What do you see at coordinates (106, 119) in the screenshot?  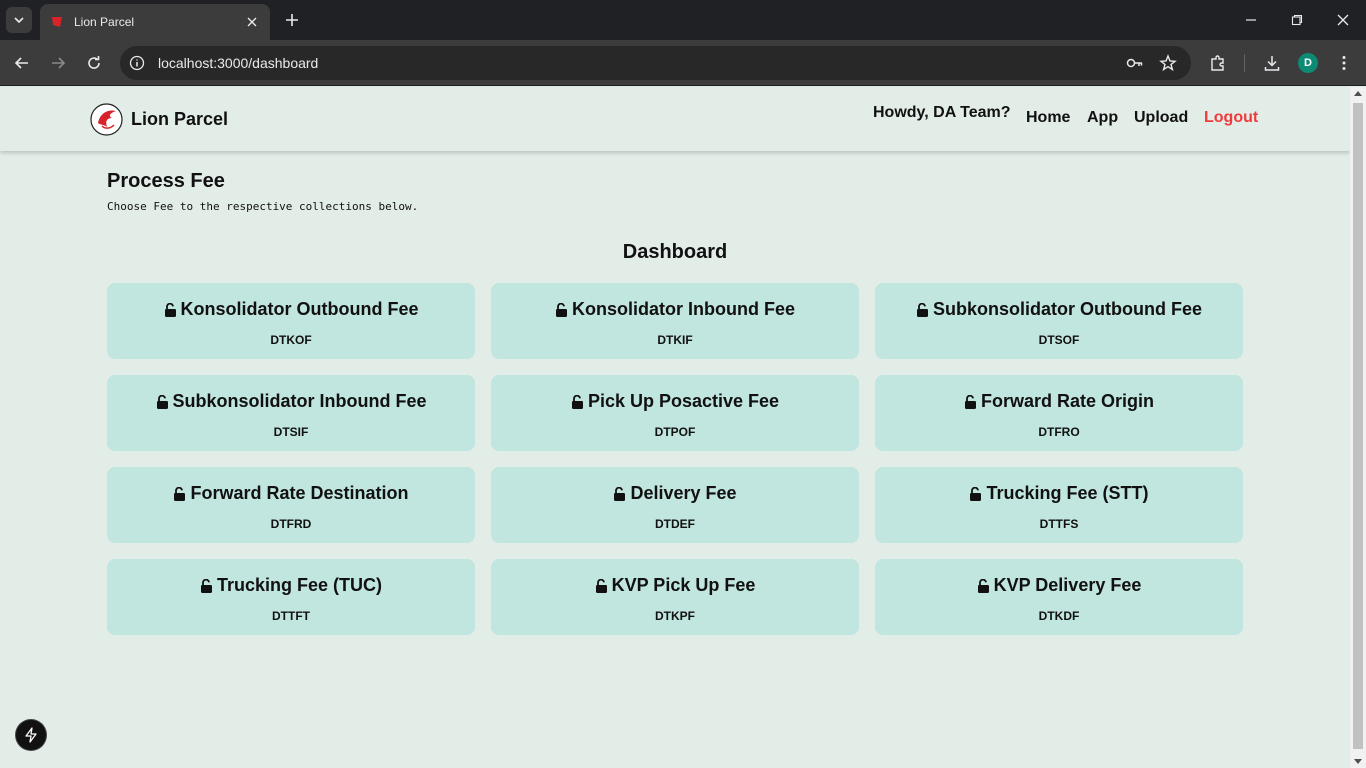 I see `lion-parcel-logo-icon` at bounding box center [106, 119].